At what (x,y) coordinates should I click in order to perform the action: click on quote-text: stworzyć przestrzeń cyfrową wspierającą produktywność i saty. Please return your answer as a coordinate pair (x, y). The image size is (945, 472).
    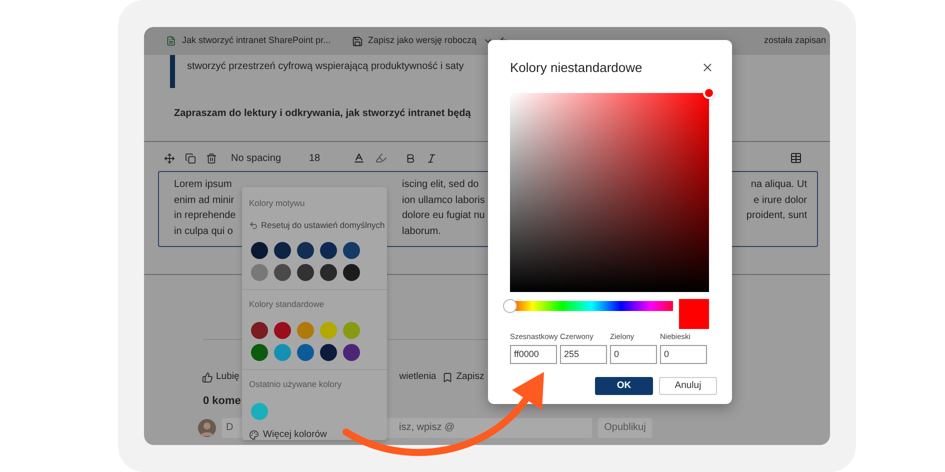
    Looking at the image, I should click on (325, 67).